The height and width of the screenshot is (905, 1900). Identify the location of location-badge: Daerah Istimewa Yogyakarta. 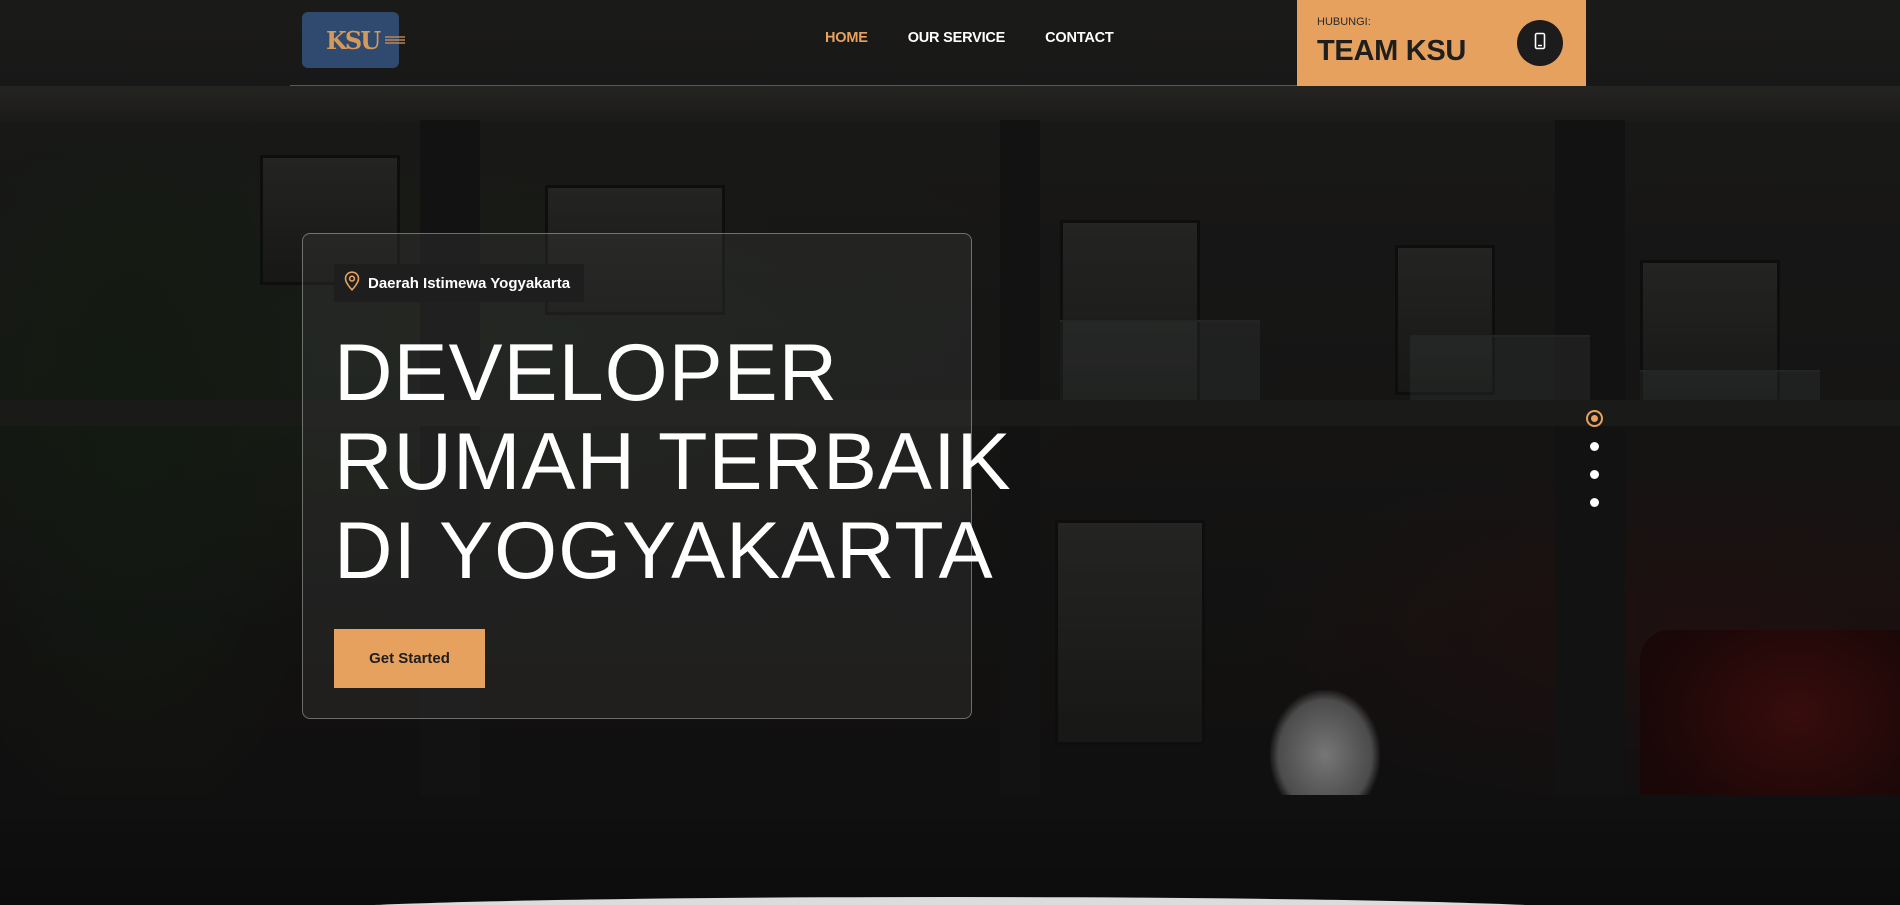
(459, 283).